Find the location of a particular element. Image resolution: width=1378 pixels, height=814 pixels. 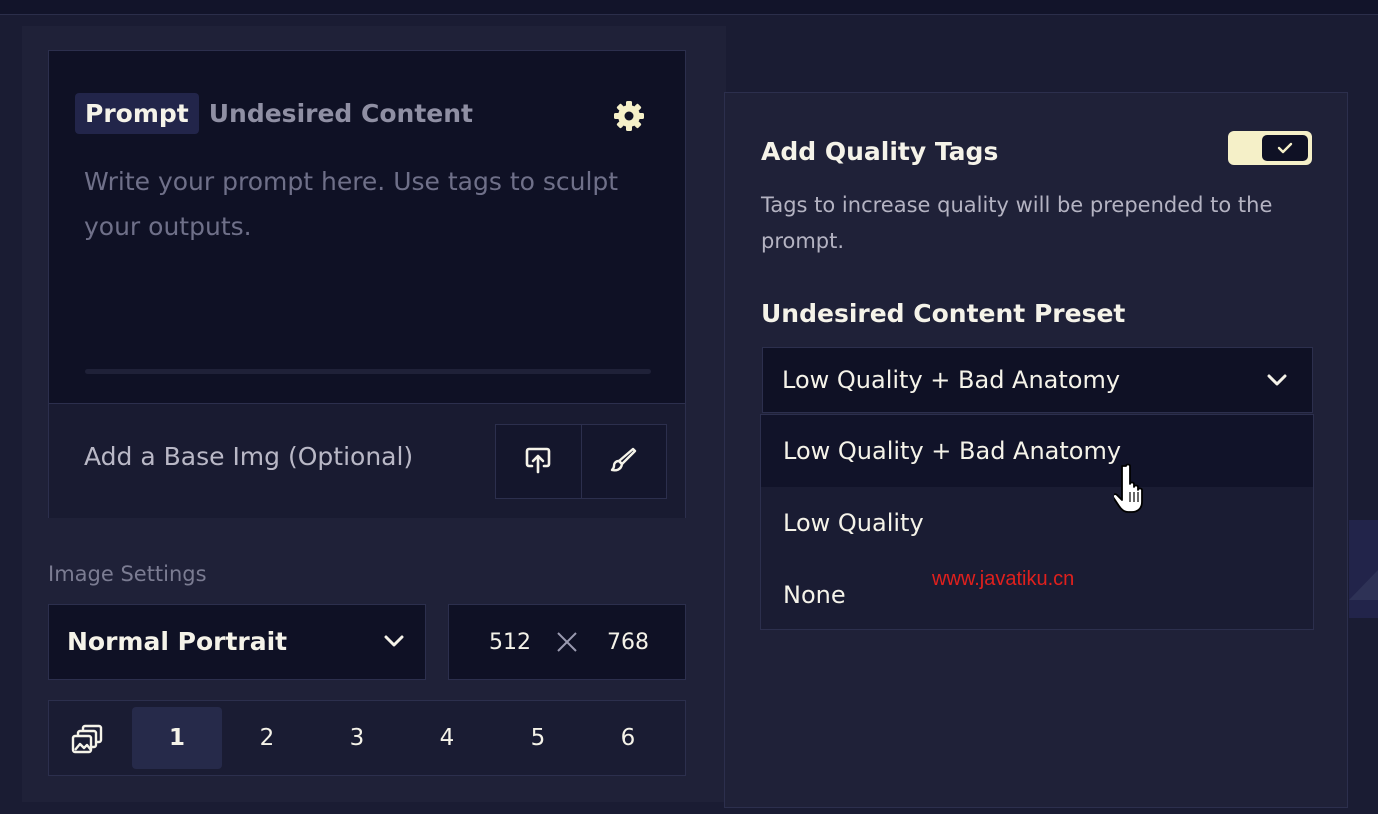

top-bar is located at coordinates (689, 7).